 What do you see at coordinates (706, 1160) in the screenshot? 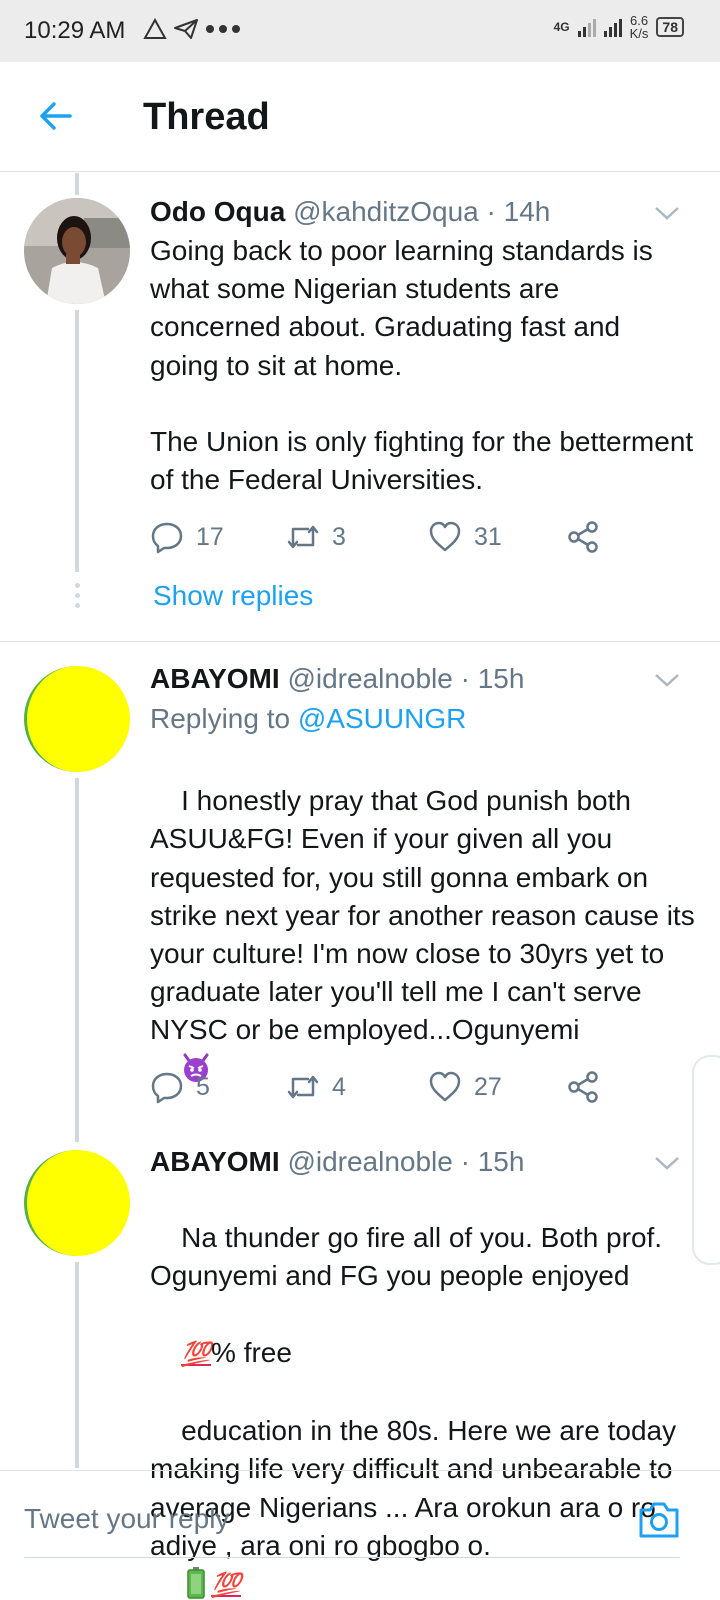
I see `edge-panel-handle` at bounding box center [706, 1160].